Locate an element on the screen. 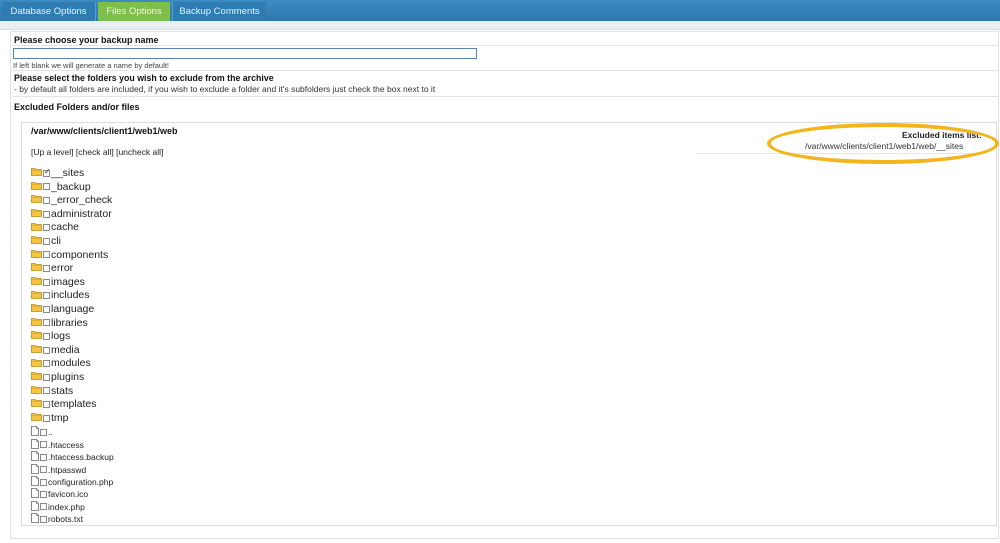 This screenshot has width=1000, height=543. up-level-link: [Up a level] is located at coordinates (52, 152).